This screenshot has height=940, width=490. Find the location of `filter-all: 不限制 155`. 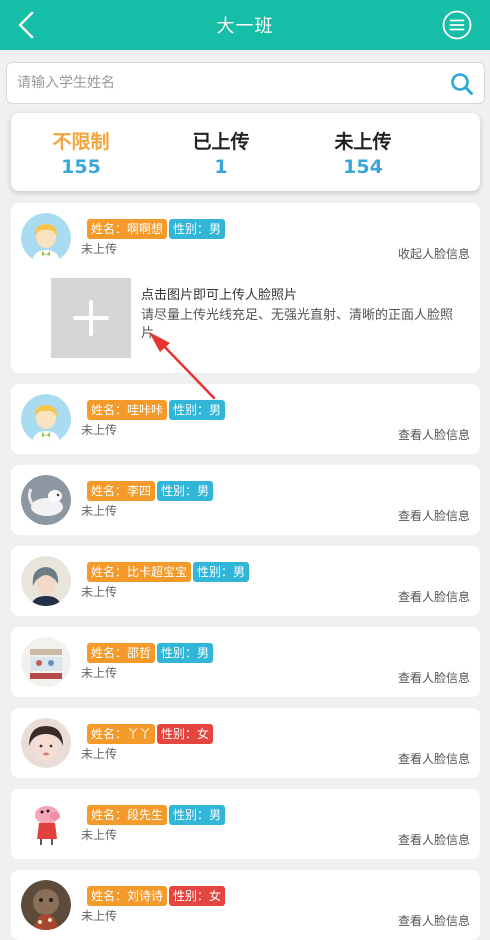

filter-all: 不限制 155 is located at coordinates (81, 152).